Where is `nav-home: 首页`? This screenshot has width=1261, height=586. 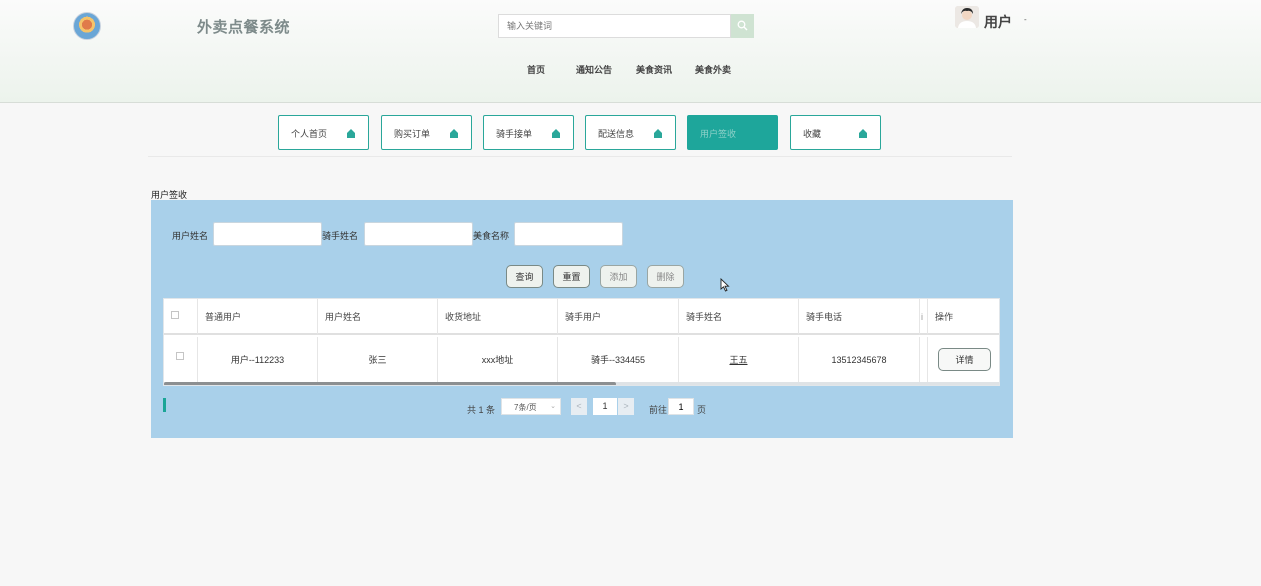
nav-home: 首页 is located at coordinates (536, 69).